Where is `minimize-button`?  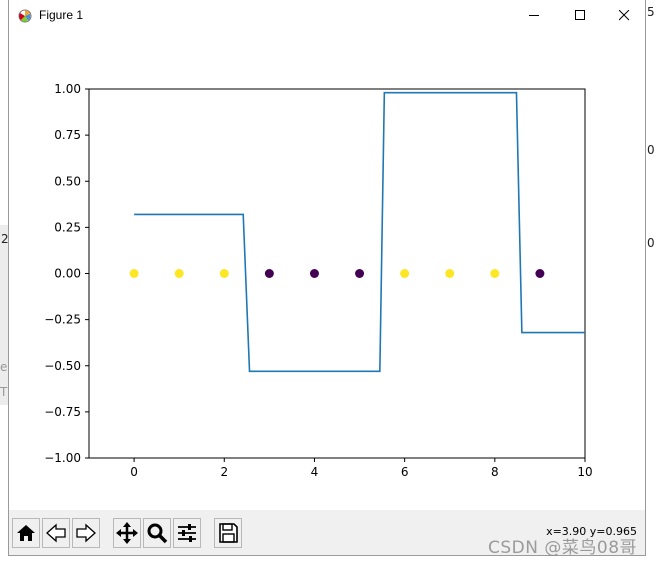
minimize-button is located at coordinates (534, 15).